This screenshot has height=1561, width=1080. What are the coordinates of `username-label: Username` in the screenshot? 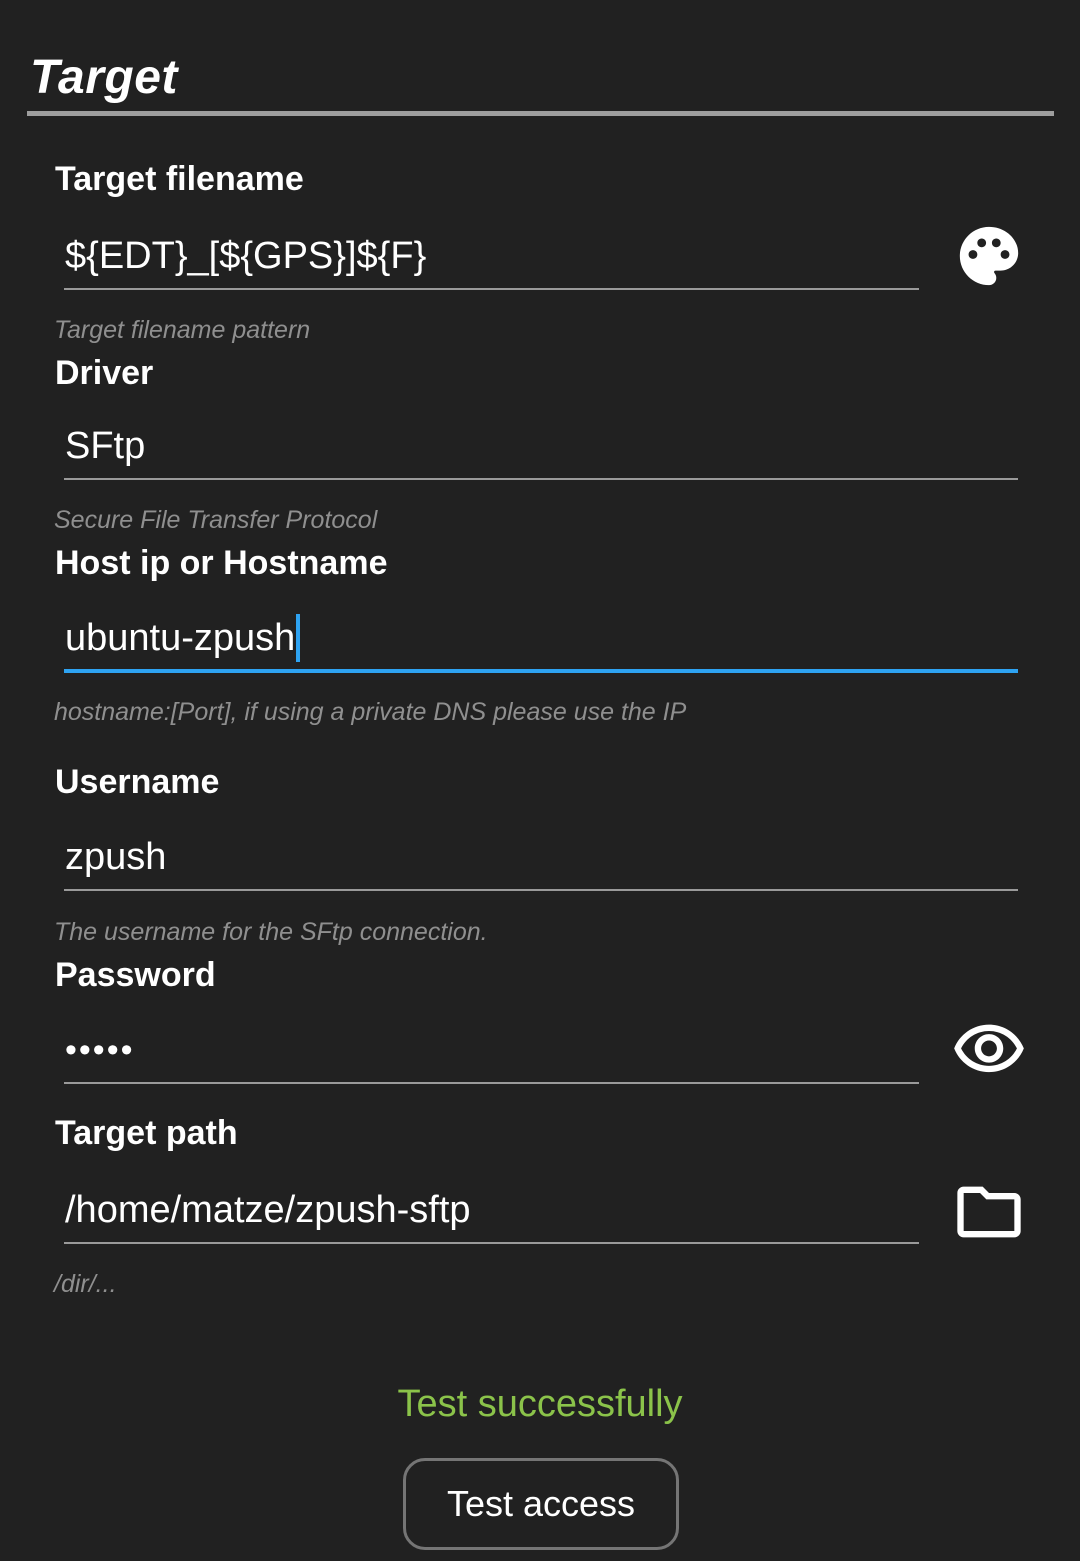 It's located at (137, 782).